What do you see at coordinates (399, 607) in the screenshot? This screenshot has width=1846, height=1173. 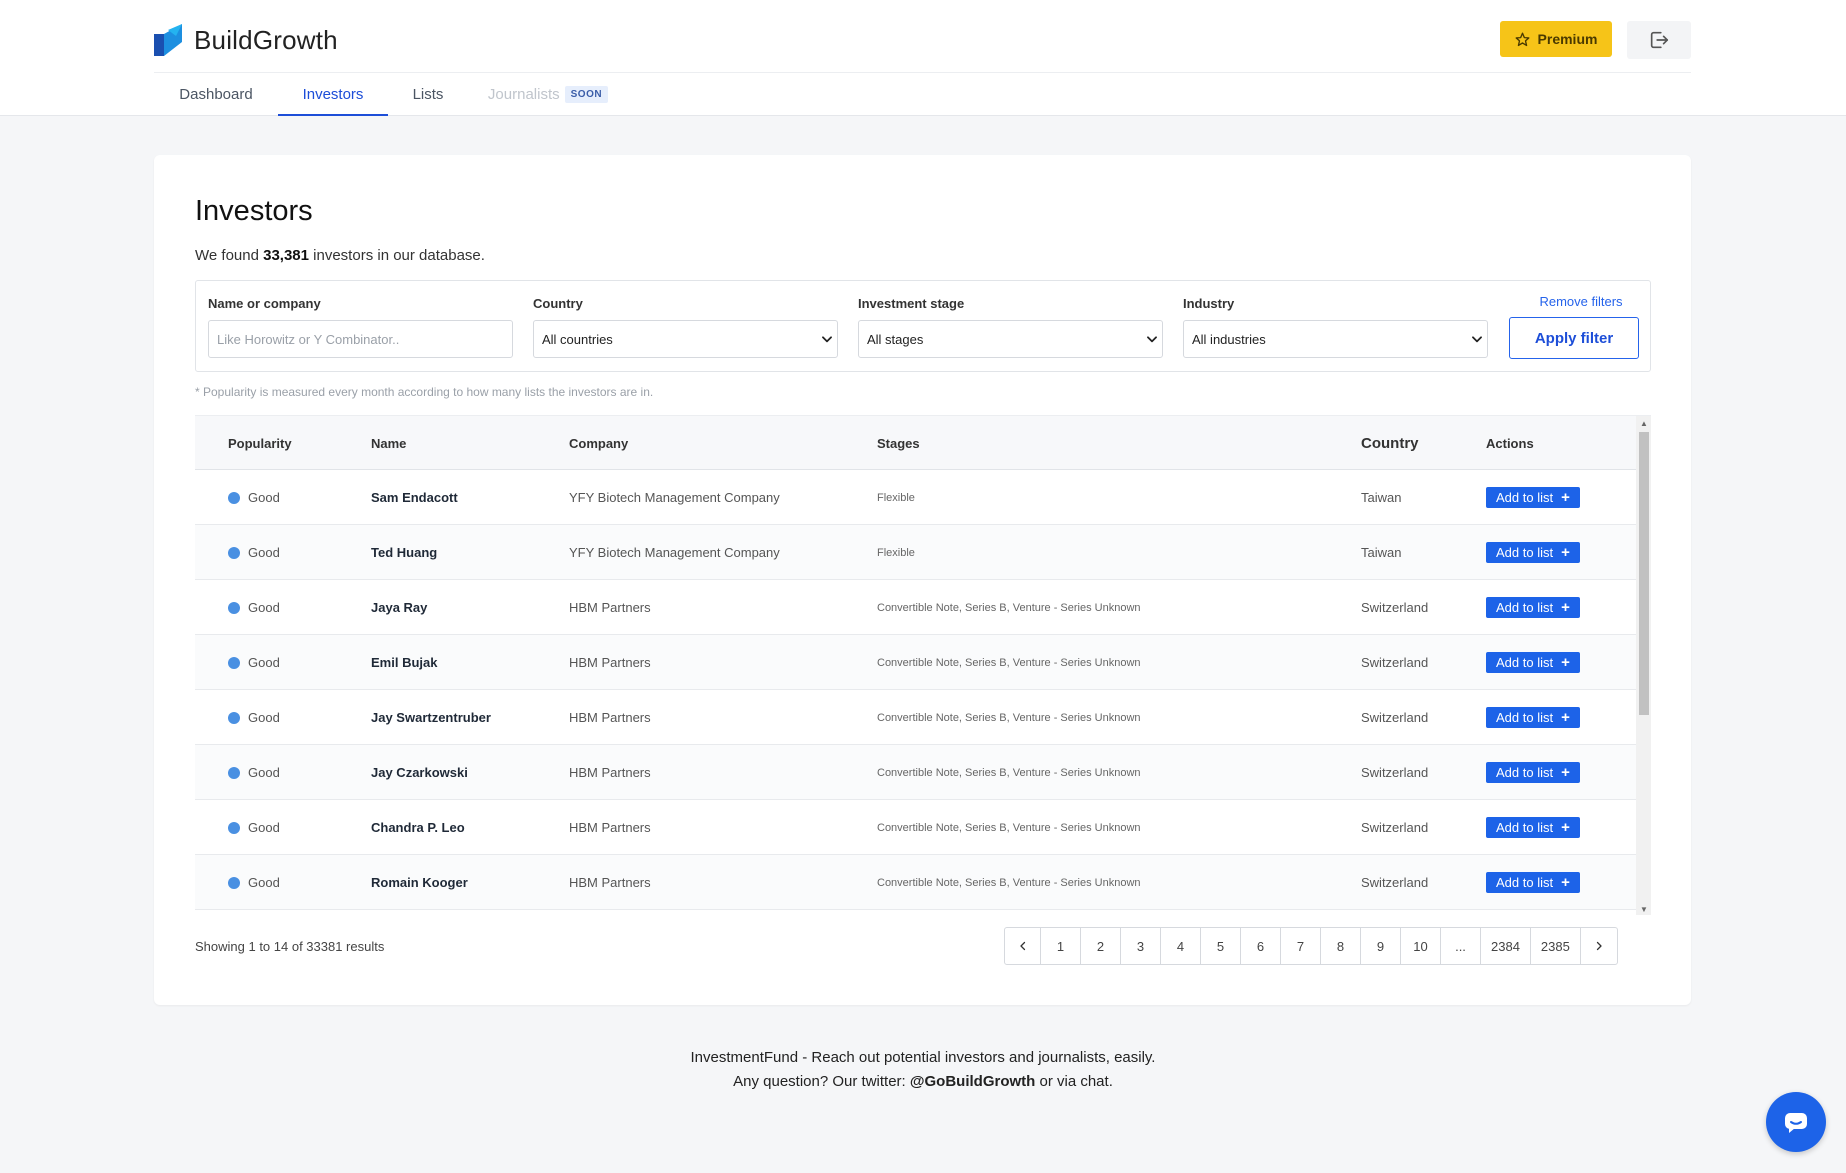 I see `cell-name: Jaya Ray` at bounding box center [399, 607].